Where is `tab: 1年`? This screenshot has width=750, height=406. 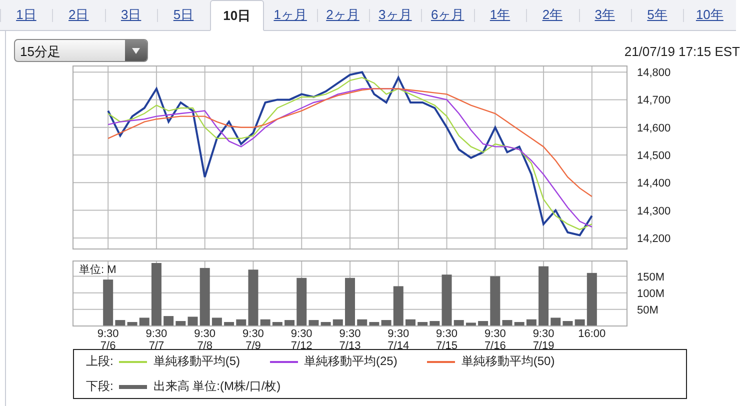
tab: 1年 is located at coordinates (500, 15).